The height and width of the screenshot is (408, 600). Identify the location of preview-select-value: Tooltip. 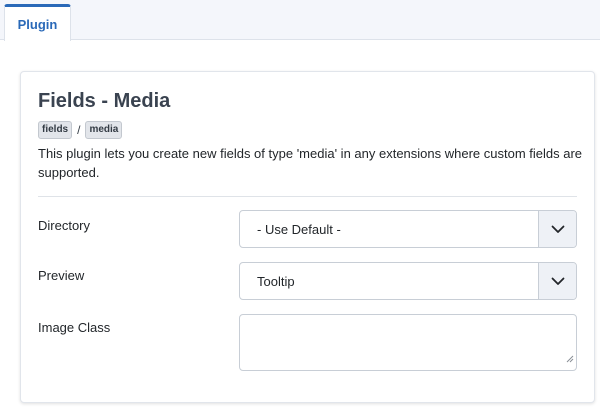
(276, 281).